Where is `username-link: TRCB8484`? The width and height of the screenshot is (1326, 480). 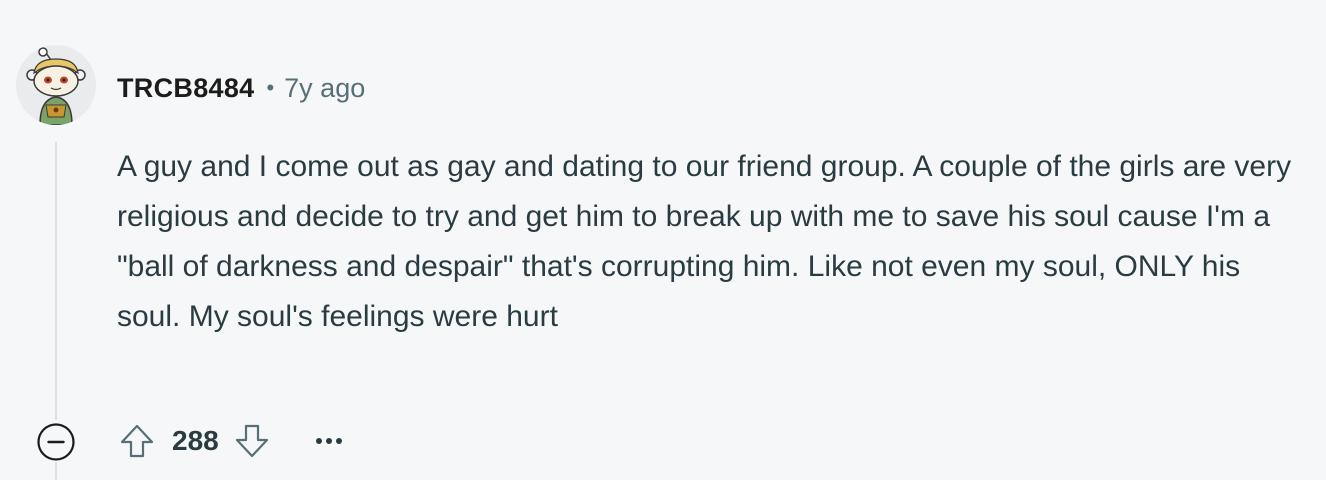
username-link: TRCB8484 is located at coordinates (185, 88).